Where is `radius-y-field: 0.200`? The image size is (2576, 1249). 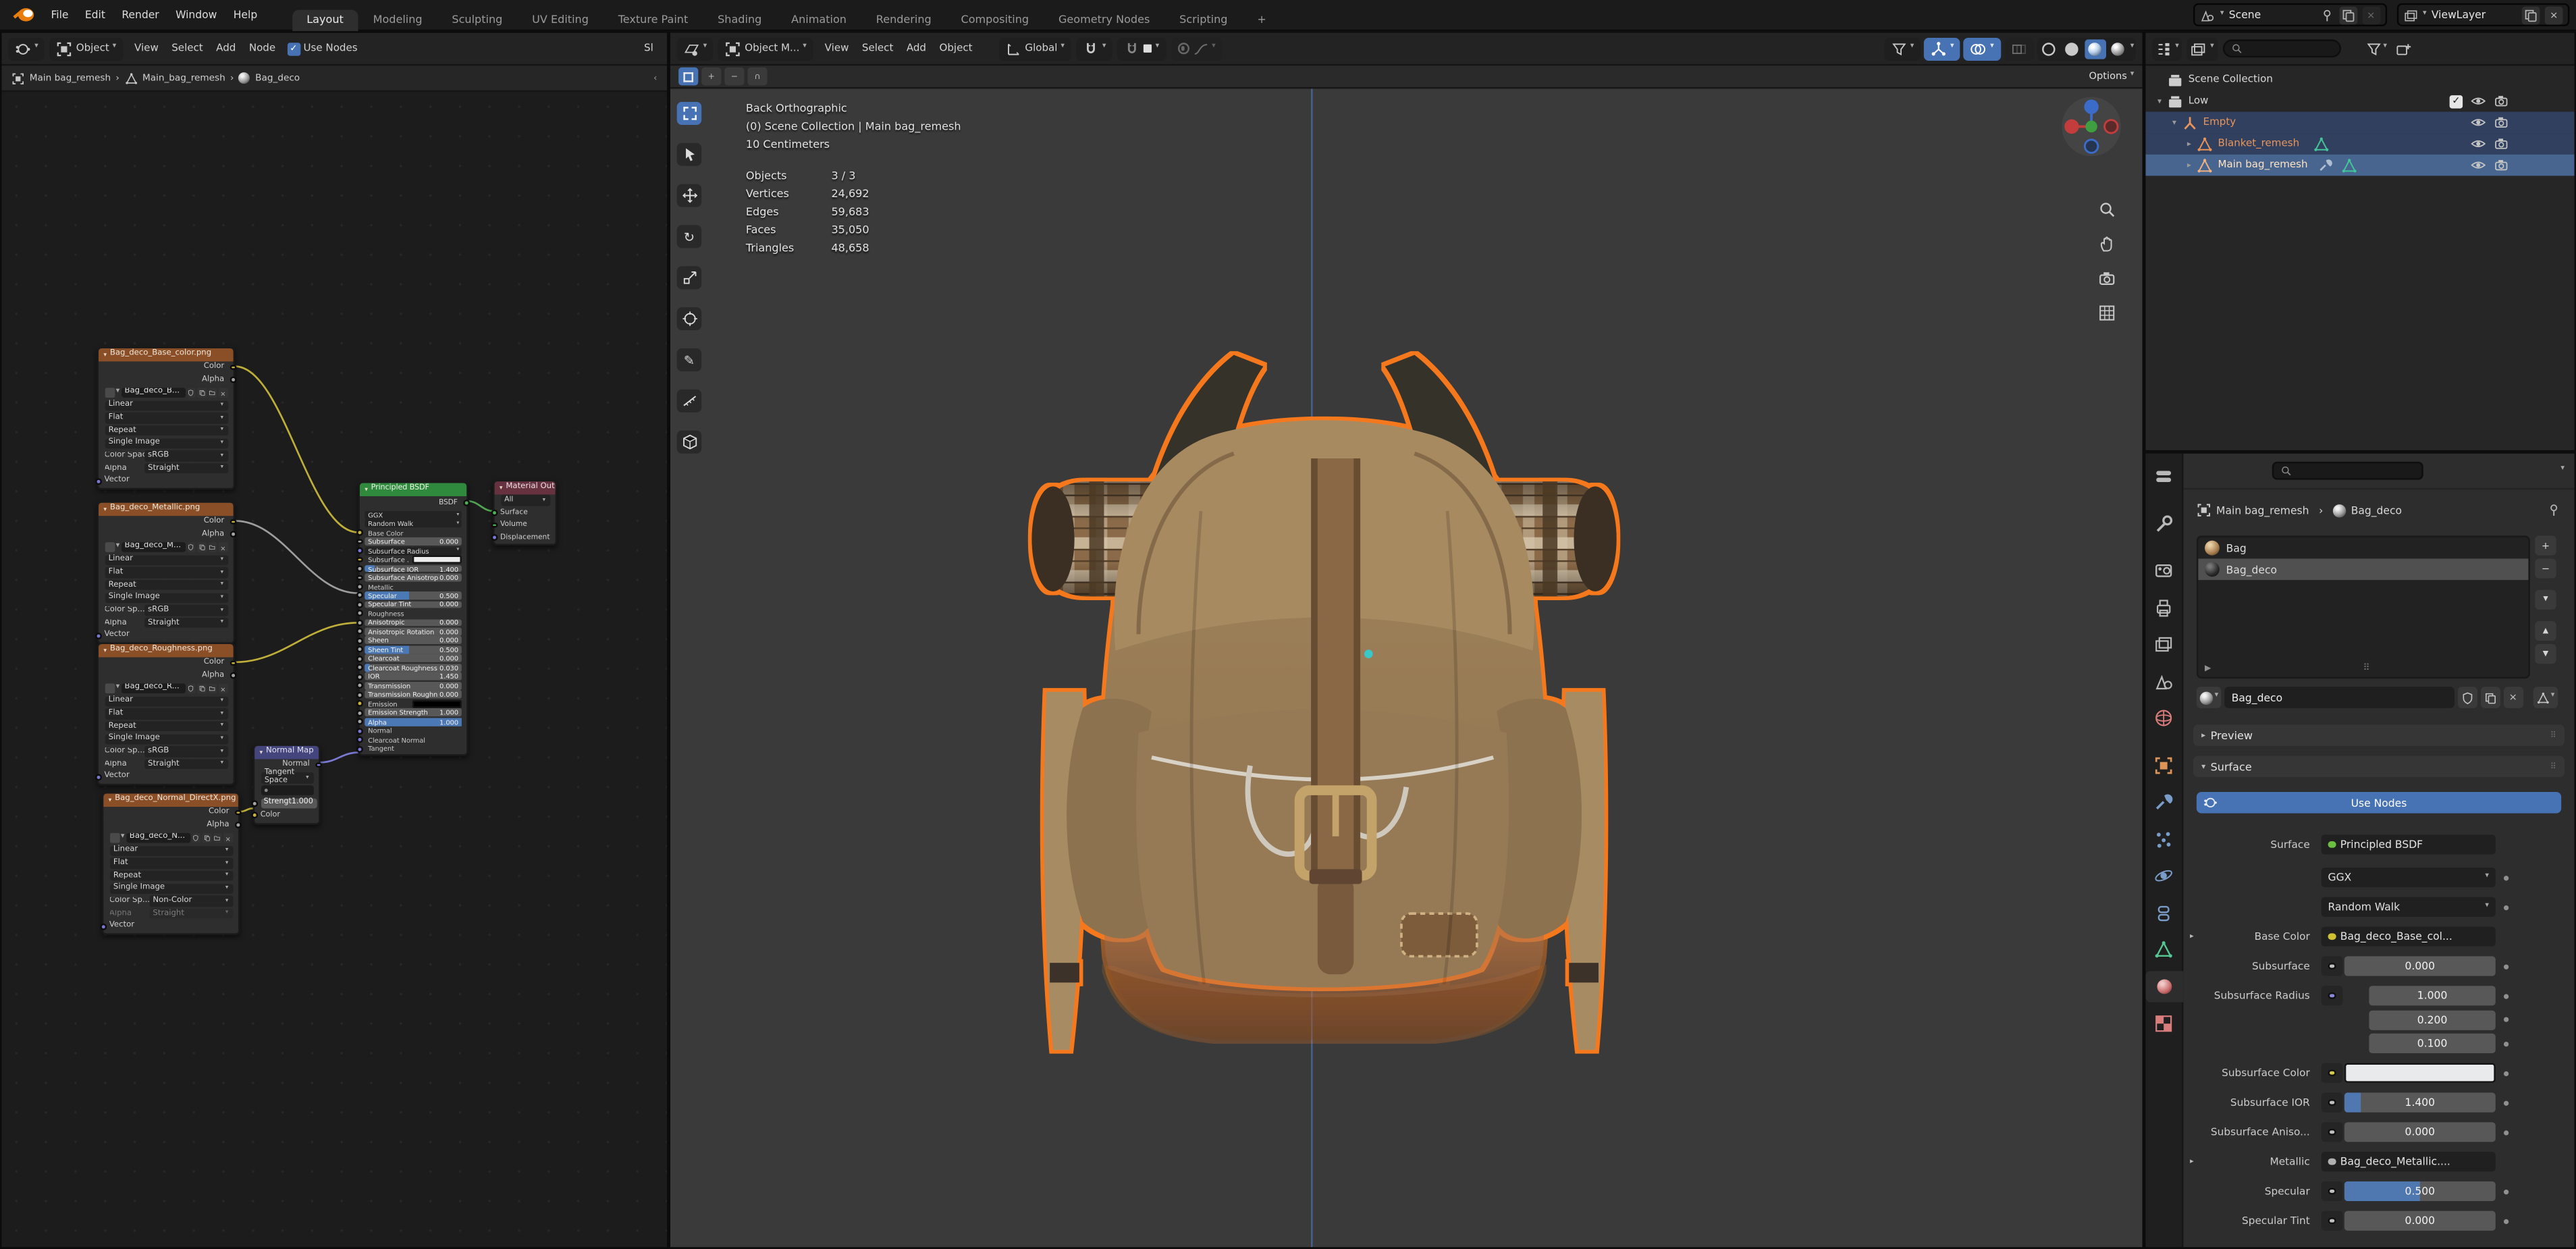 radius-y-field: 0.200 is located at coordinates (2432, 1020).